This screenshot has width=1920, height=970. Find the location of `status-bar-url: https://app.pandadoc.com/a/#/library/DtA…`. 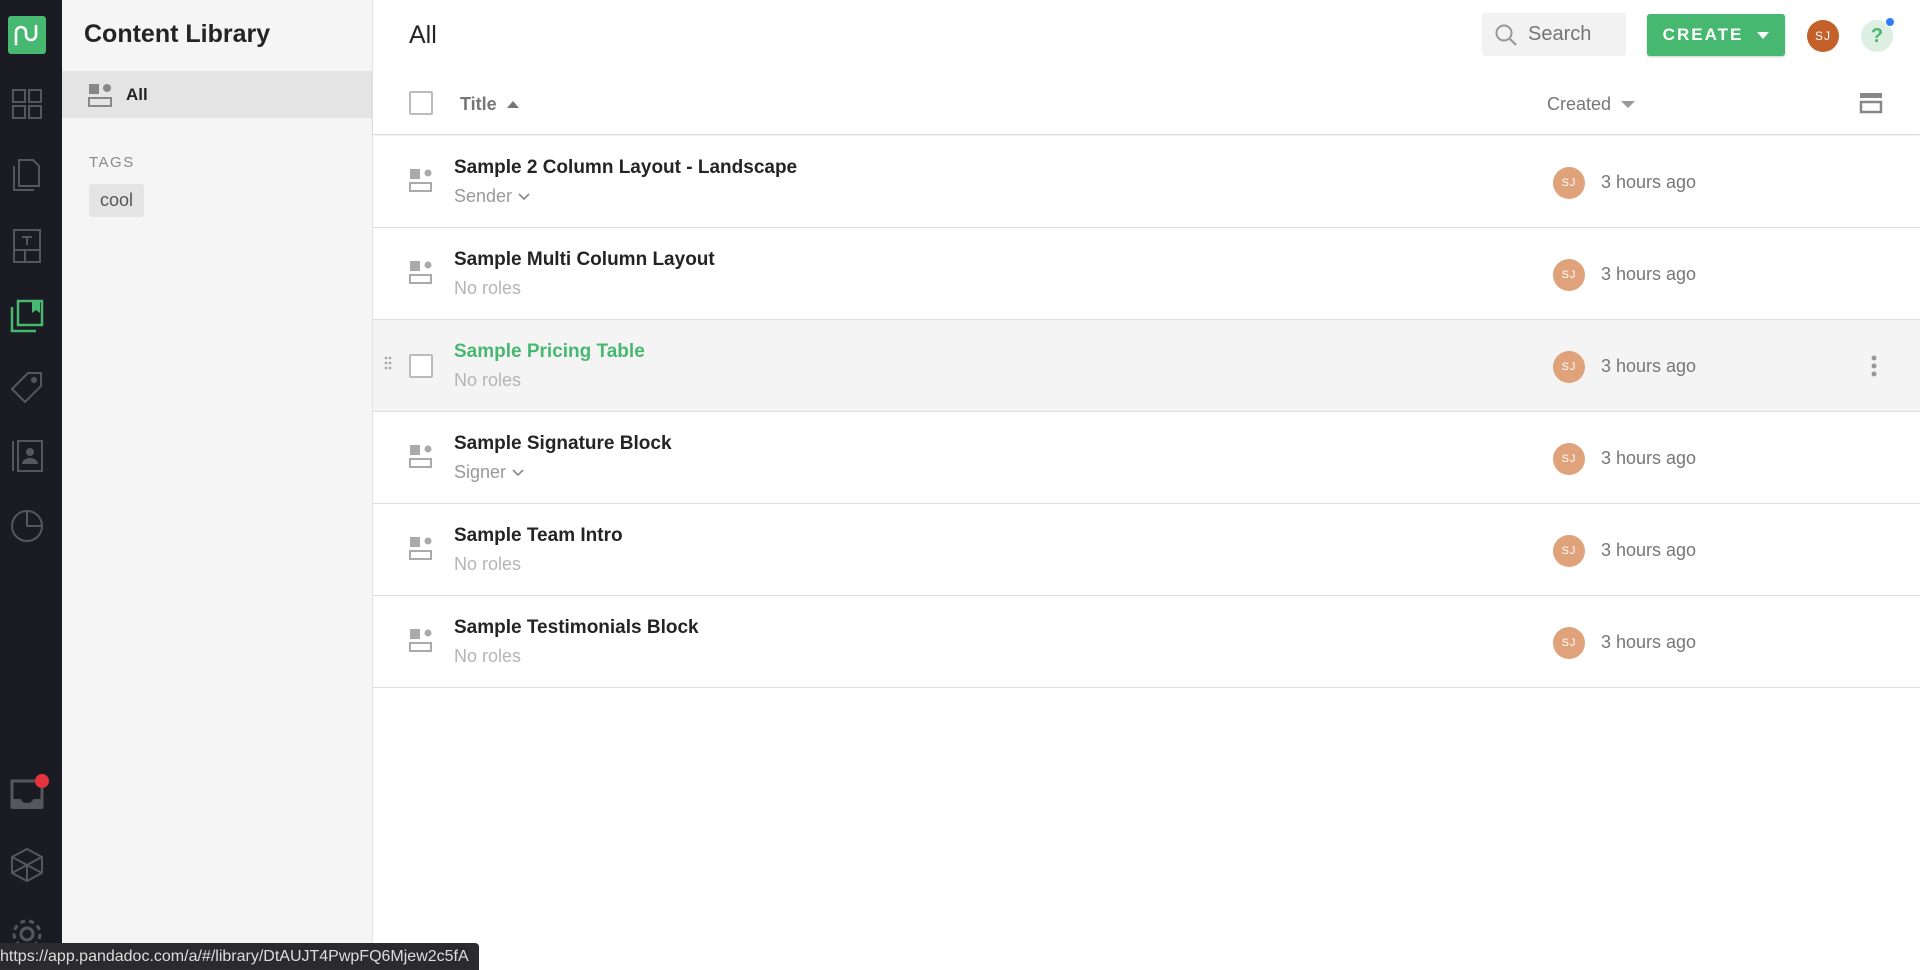

status-bar-url: https://app.pandadoc.com/a/#/library/DtA… is located at coordinates (239, 956).